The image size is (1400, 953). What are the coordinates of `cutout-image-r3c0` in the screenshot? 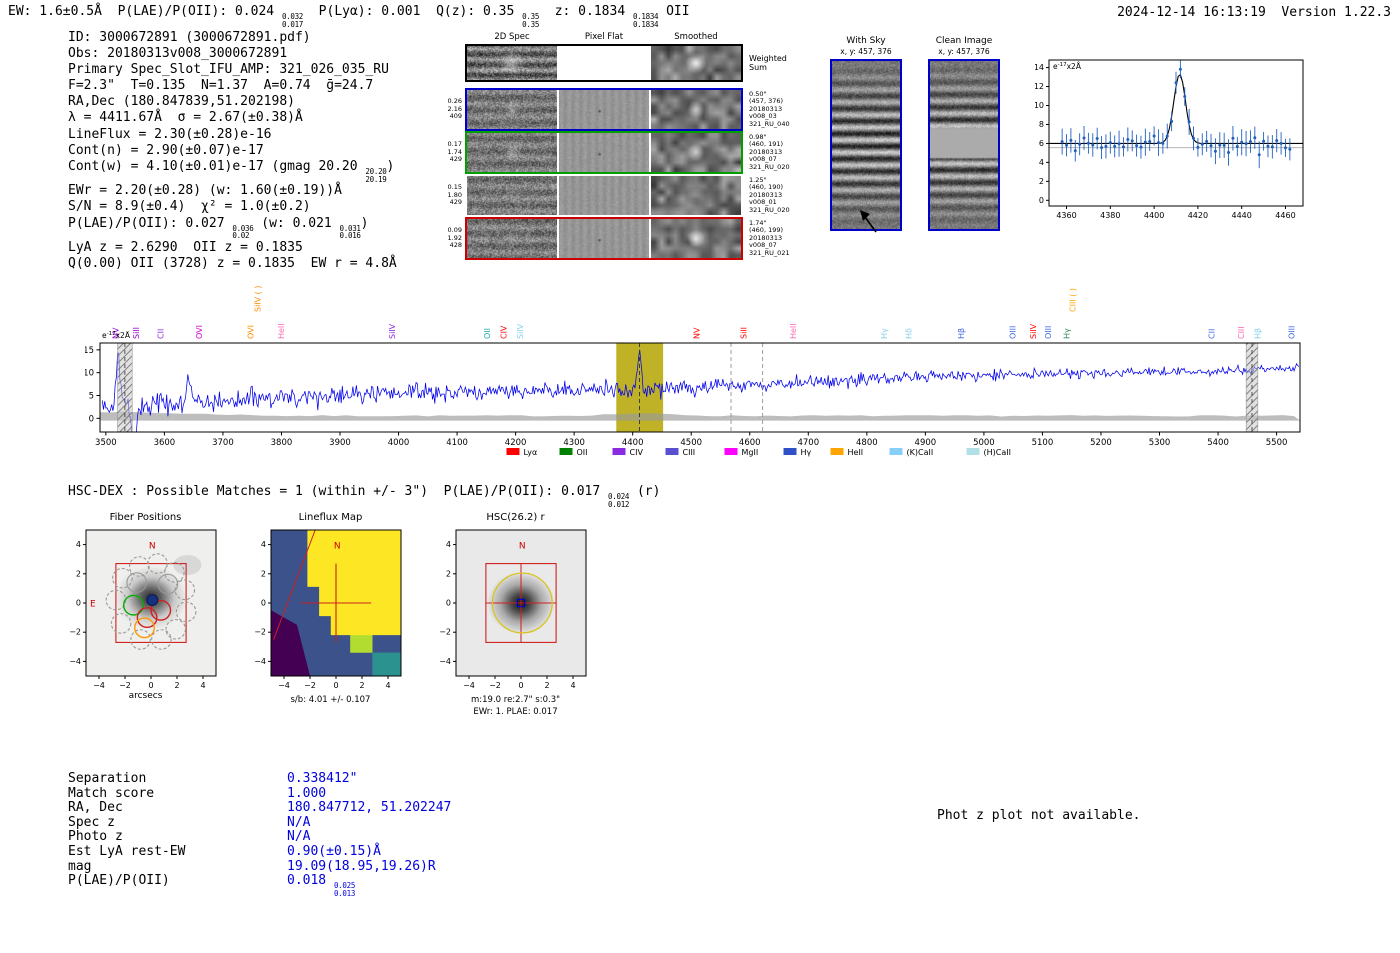 It's located at (512, 195).